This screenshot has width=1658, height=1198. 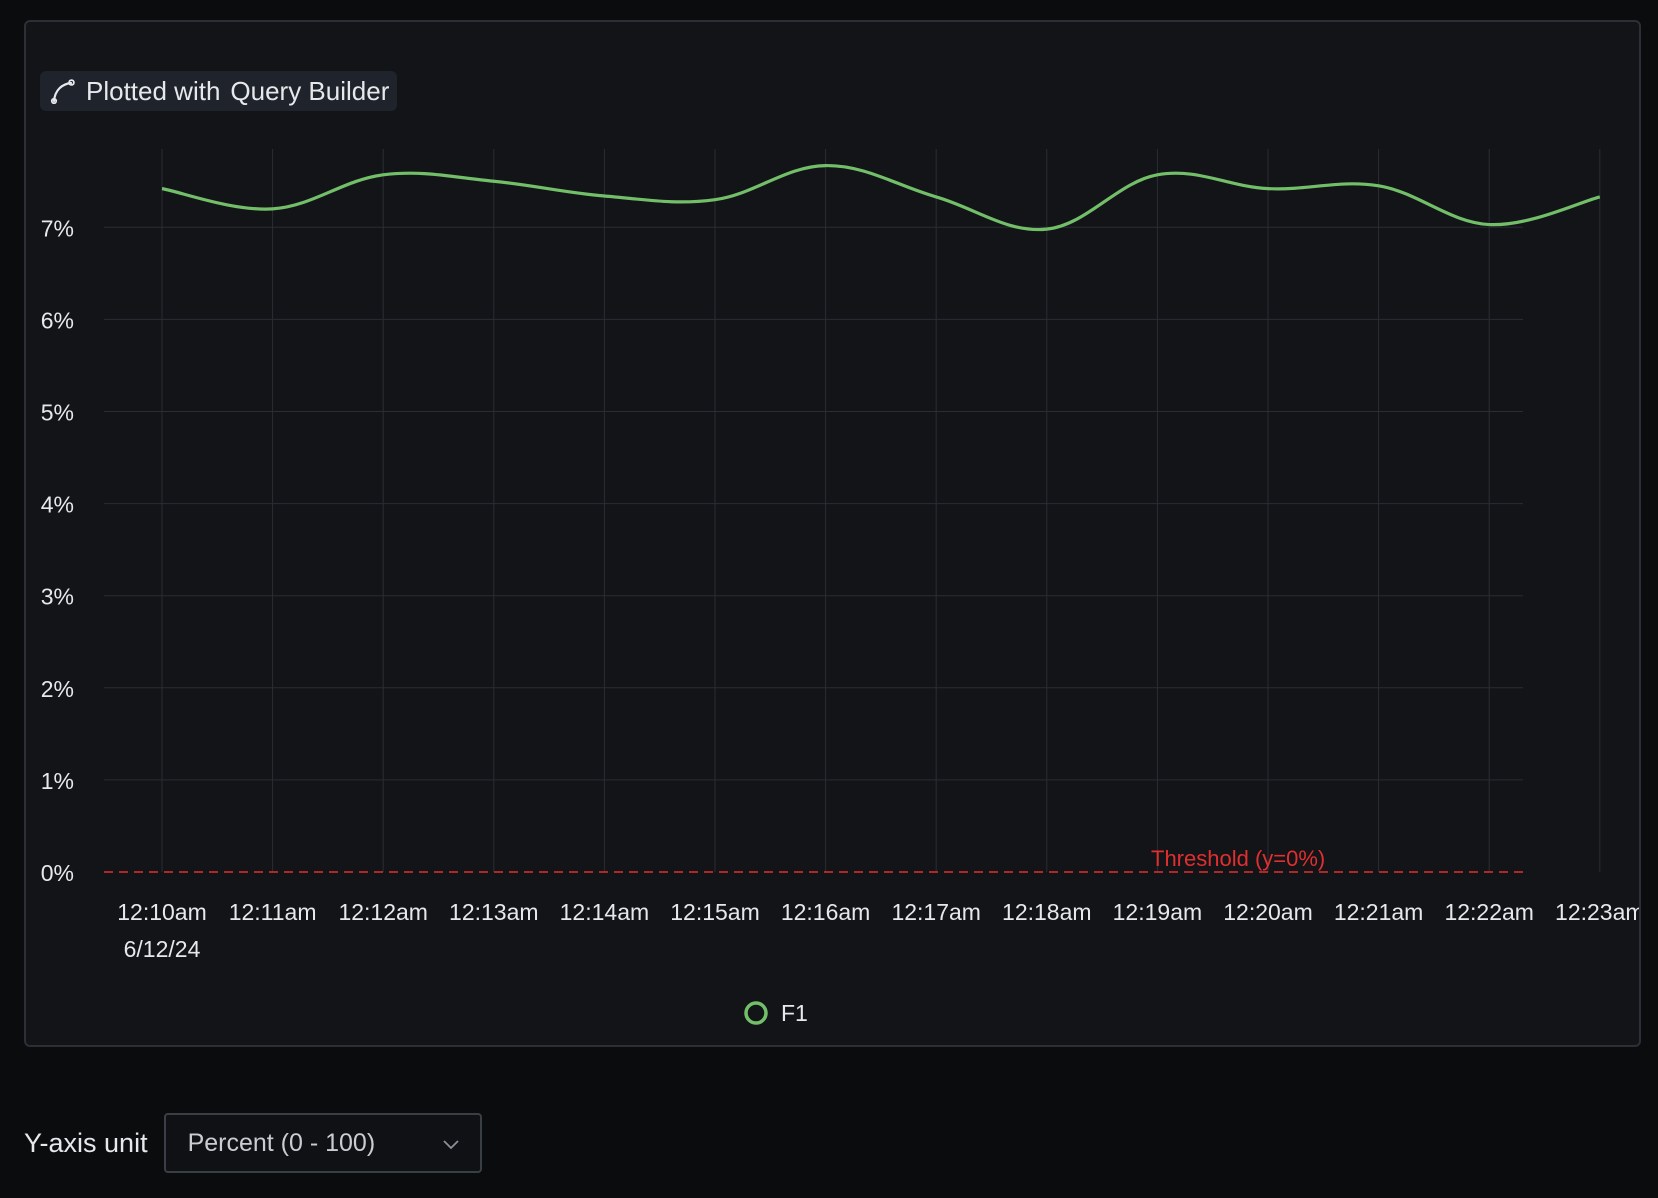 What do you see at coordinates (57, 413) in the screenshot?
I see `y-tick-label: 5%` at bounding box center [57, 413].